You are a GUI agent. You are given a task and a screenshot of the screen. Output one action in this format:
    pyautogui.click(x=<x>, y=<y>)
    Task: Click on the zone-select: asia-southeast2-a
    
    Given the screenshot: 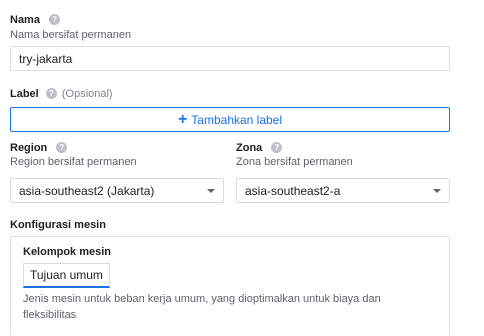 What is the action you would take?
    pyautogui.click(x=343, y=190)
    